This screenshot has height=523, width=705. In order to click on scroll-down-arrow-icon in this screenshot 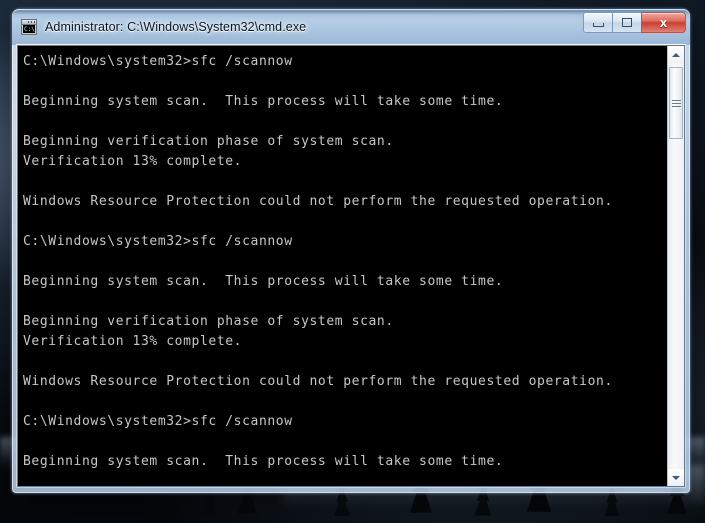, I will do `click(676, 477)`.